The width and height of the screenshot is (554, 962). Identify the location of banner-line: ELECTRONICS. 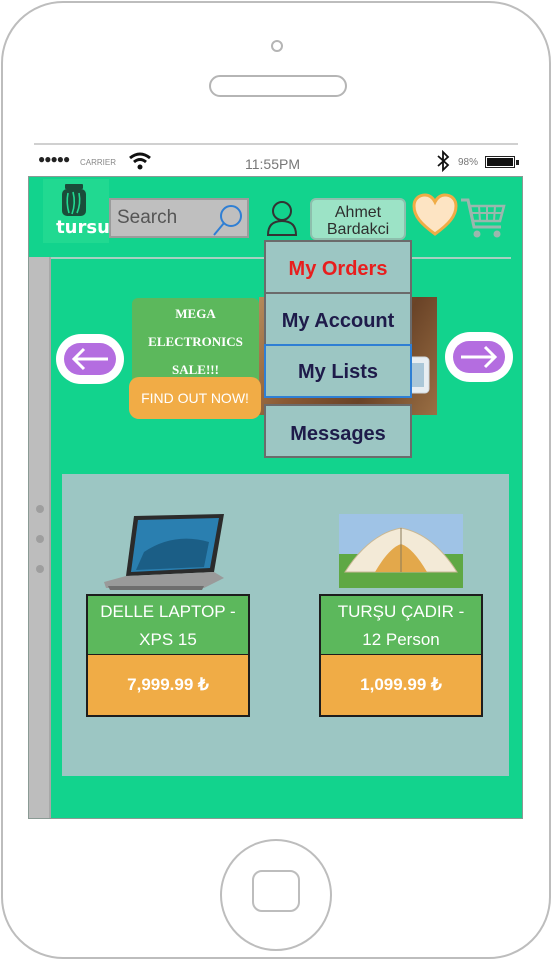
(195, 341).